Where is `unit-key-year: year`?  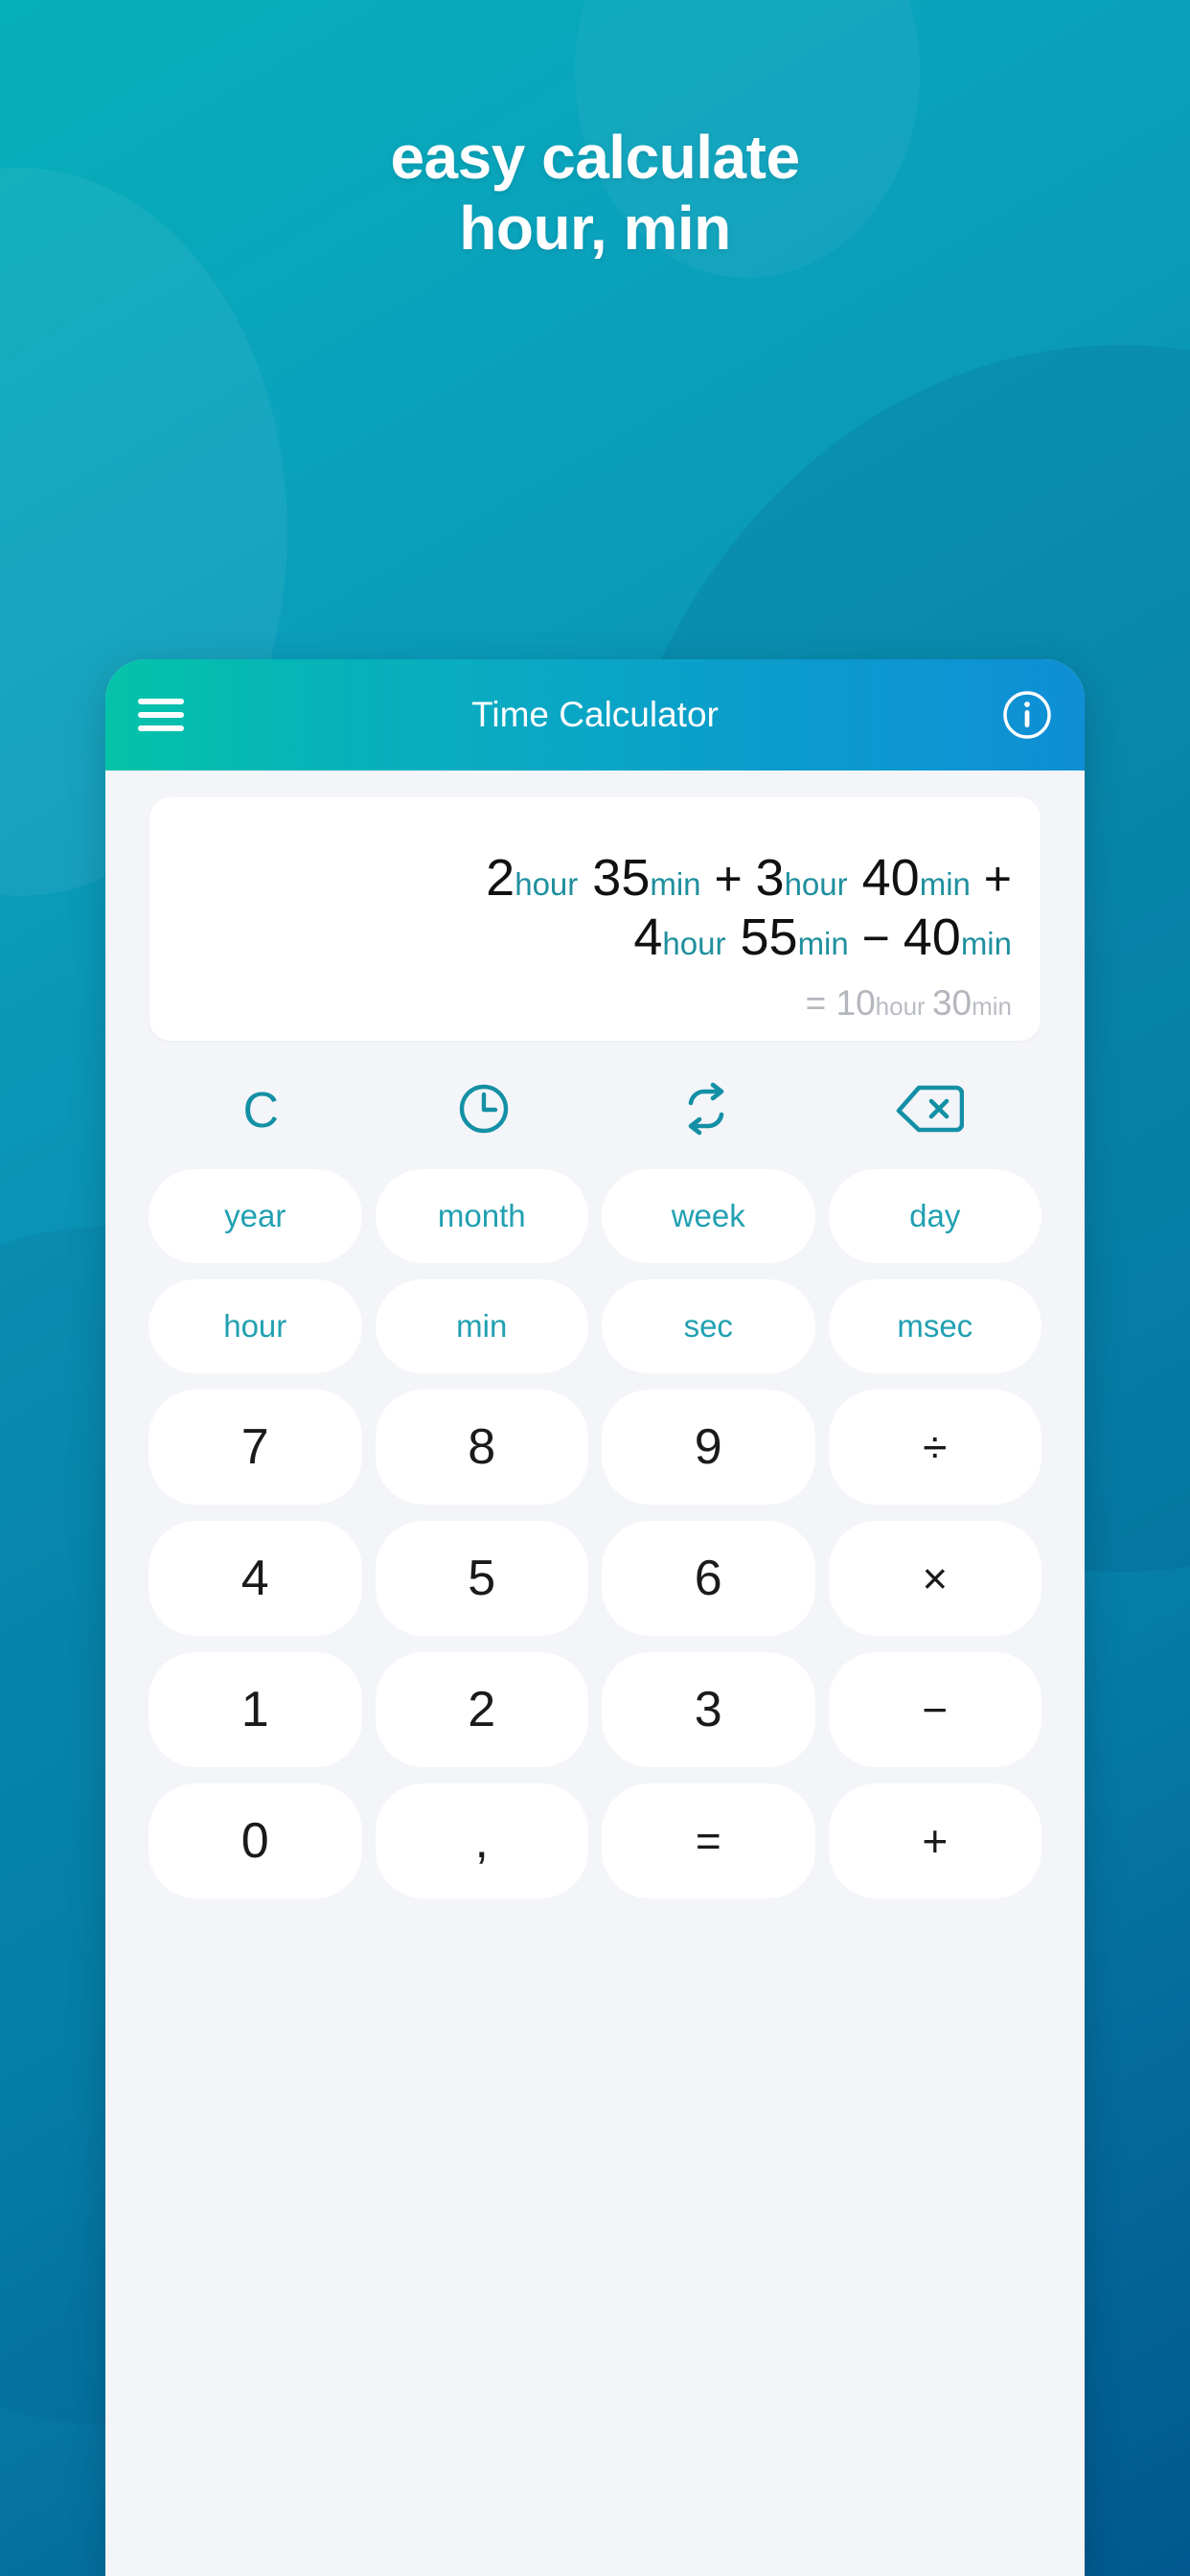 unit-key-year: year is located at coordinates (256, 1216).